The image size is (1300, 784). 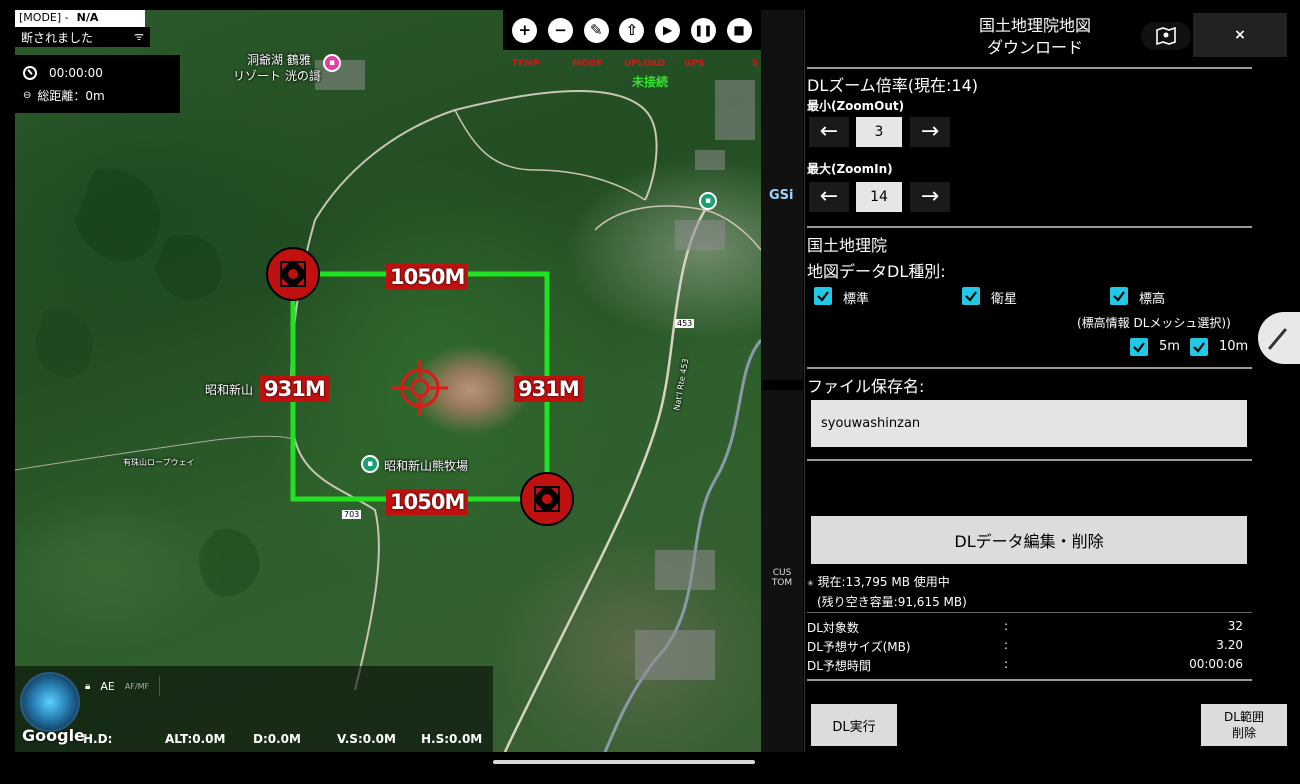 What do you see at coordinates (694, 64) in the screenshot?
I see `tag-gps: GPS` at bounding box center [694, 64].